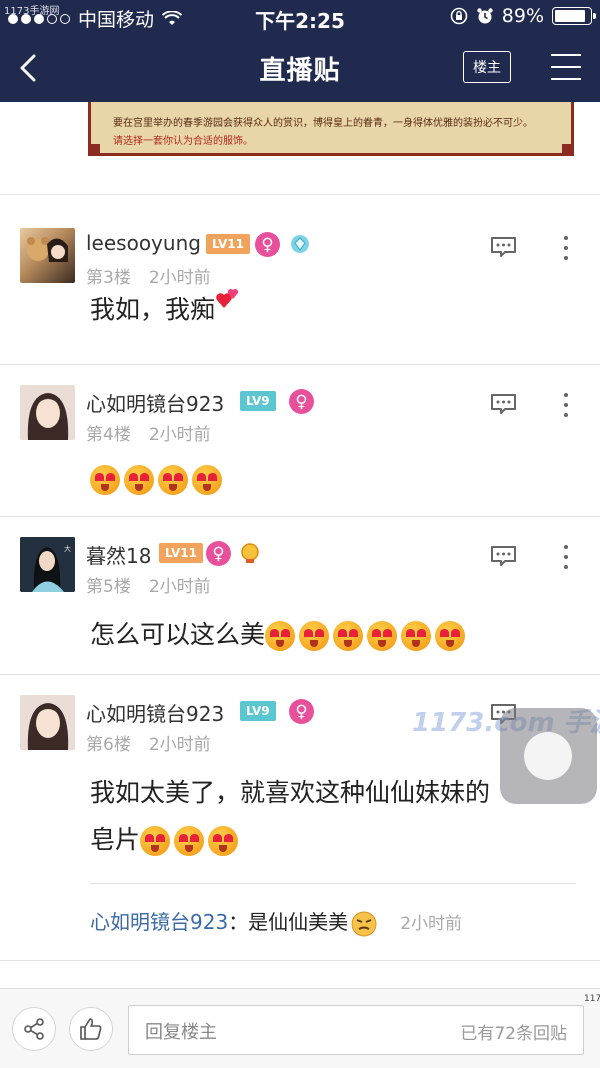  I want to click on post-text: 我如，我痴, so click(165, 310).